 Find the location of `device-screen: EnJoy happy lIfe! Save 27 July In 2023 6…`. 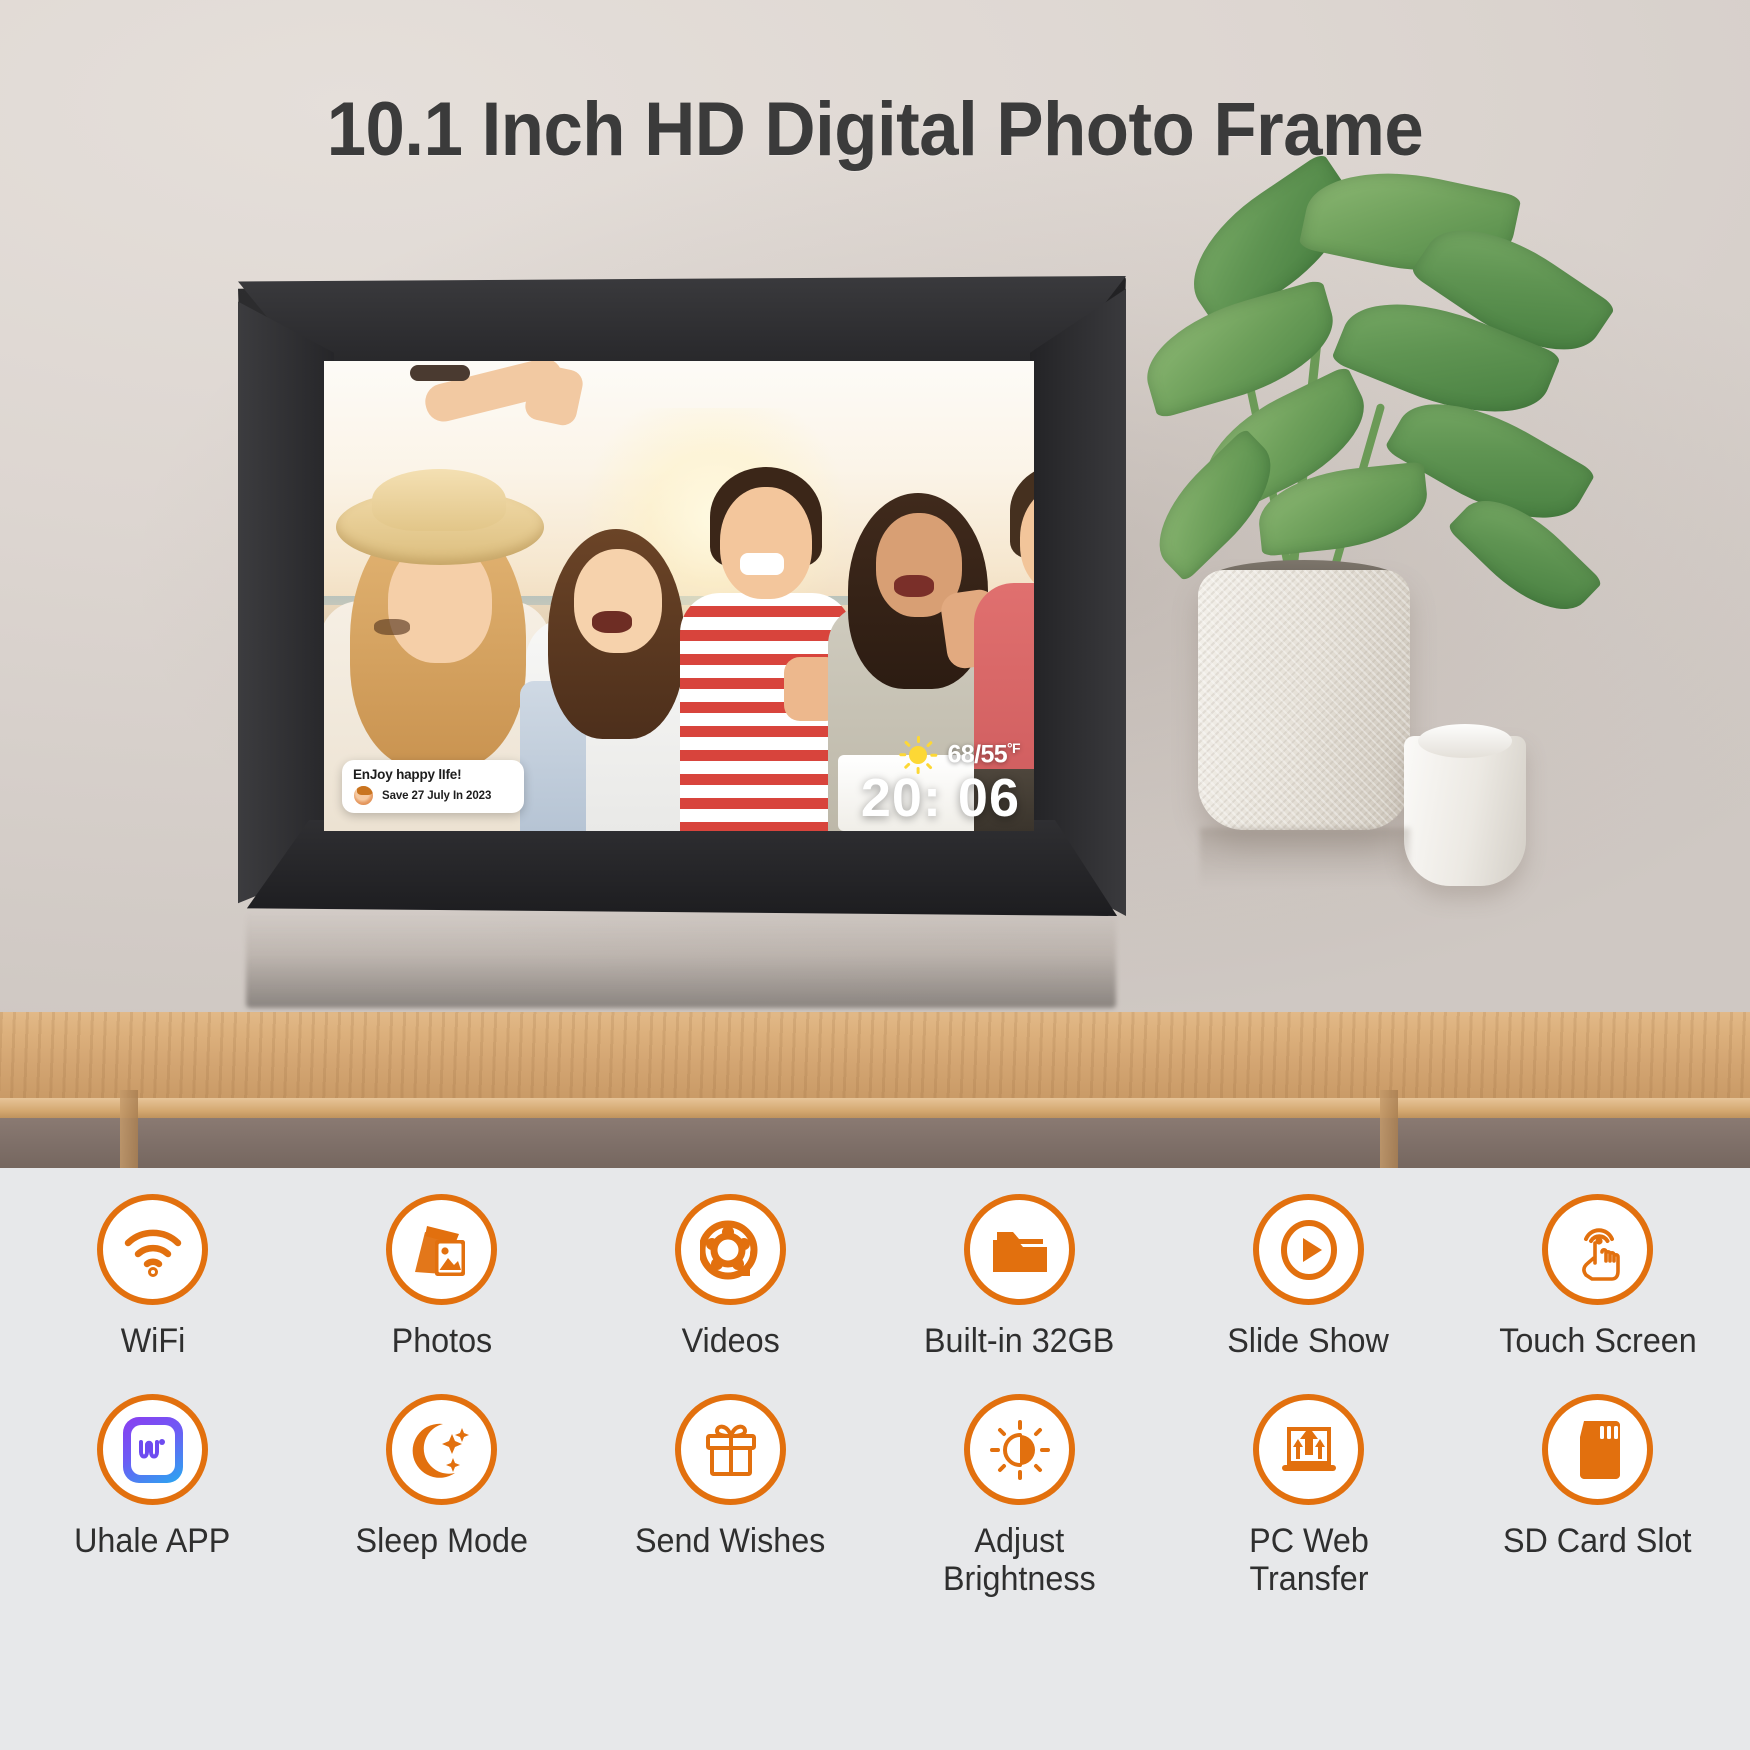

device-screen: EnJoy happy lIfe! Save 27 July In 2023 6… is located at coordinates (679, 596).